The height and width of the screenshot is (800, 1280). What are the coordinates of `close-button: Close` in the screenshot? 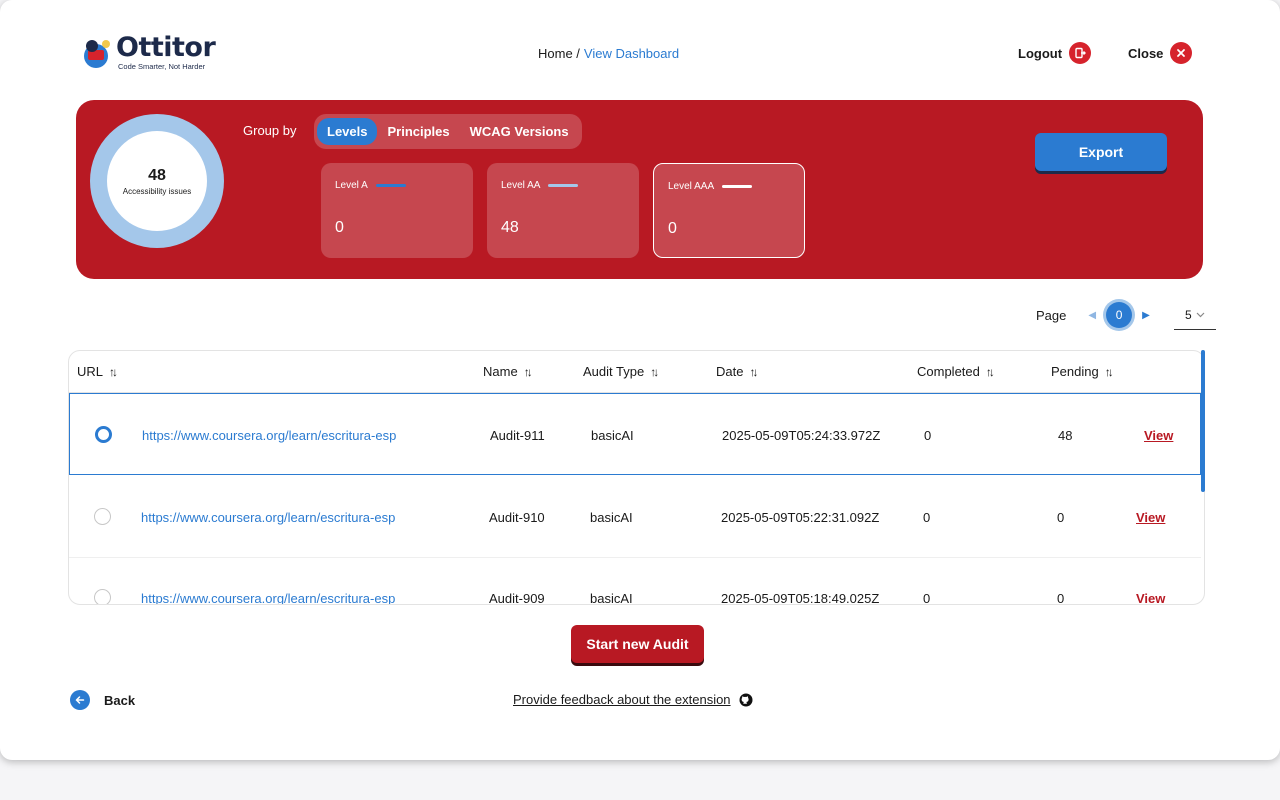 It's located at (1160, 53).